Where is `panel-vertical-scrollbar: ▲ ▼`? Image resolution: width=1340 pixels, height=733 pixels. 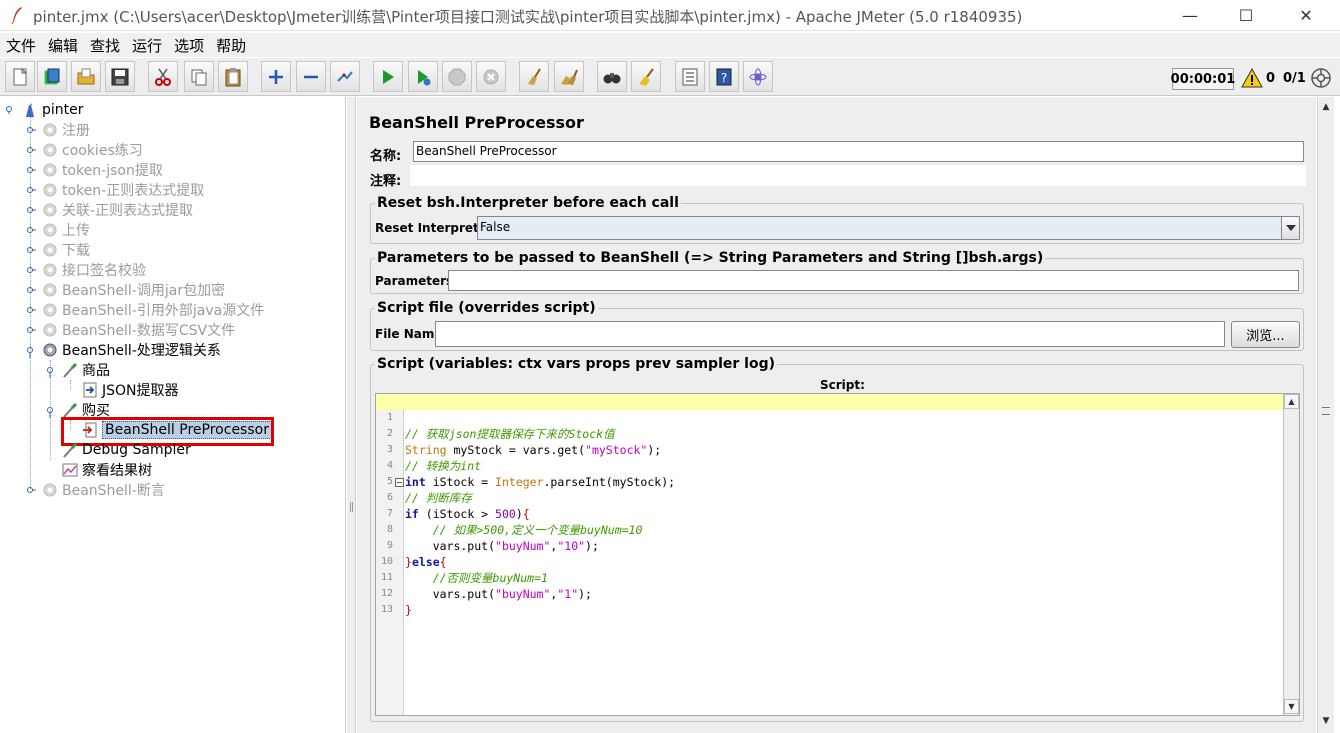
panel-vertical-scrollbar: ▲ ▼ is located at coordinates (1325, 415).